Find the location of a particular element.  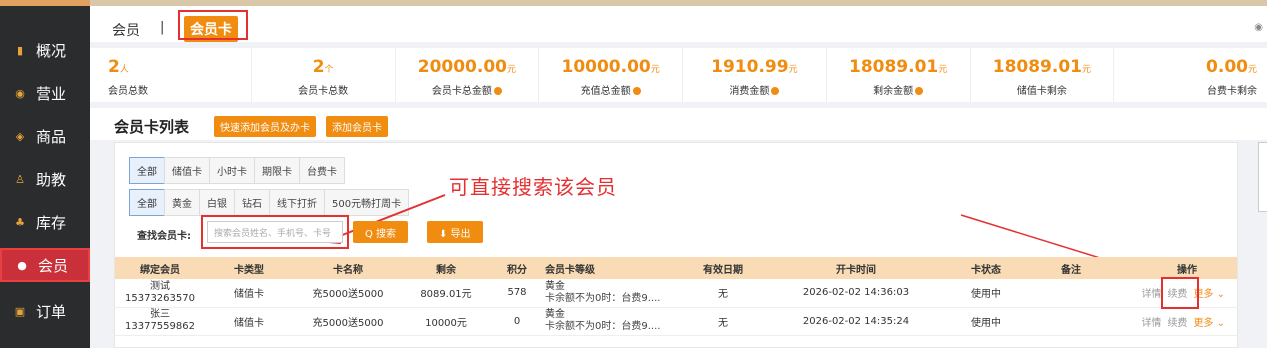

tab-member: 会员 is located at coordinates (126, 30).